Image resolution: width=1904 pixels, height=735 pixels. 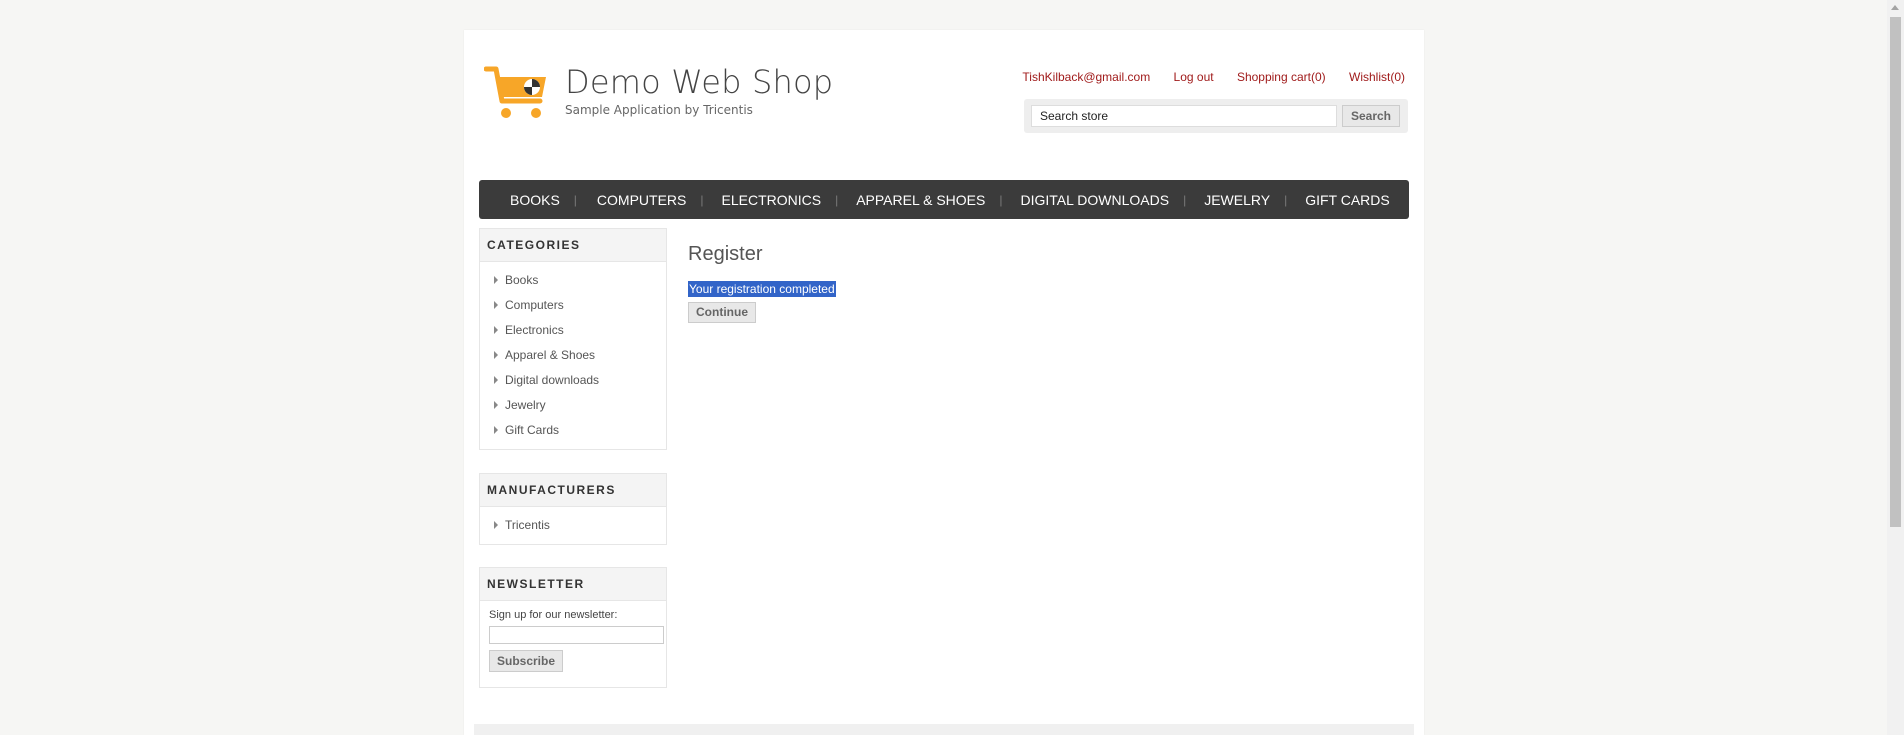 What do you see at coordinates (944, 729) in the screenshot?
I see `footer` at bounding box center [944, 729].